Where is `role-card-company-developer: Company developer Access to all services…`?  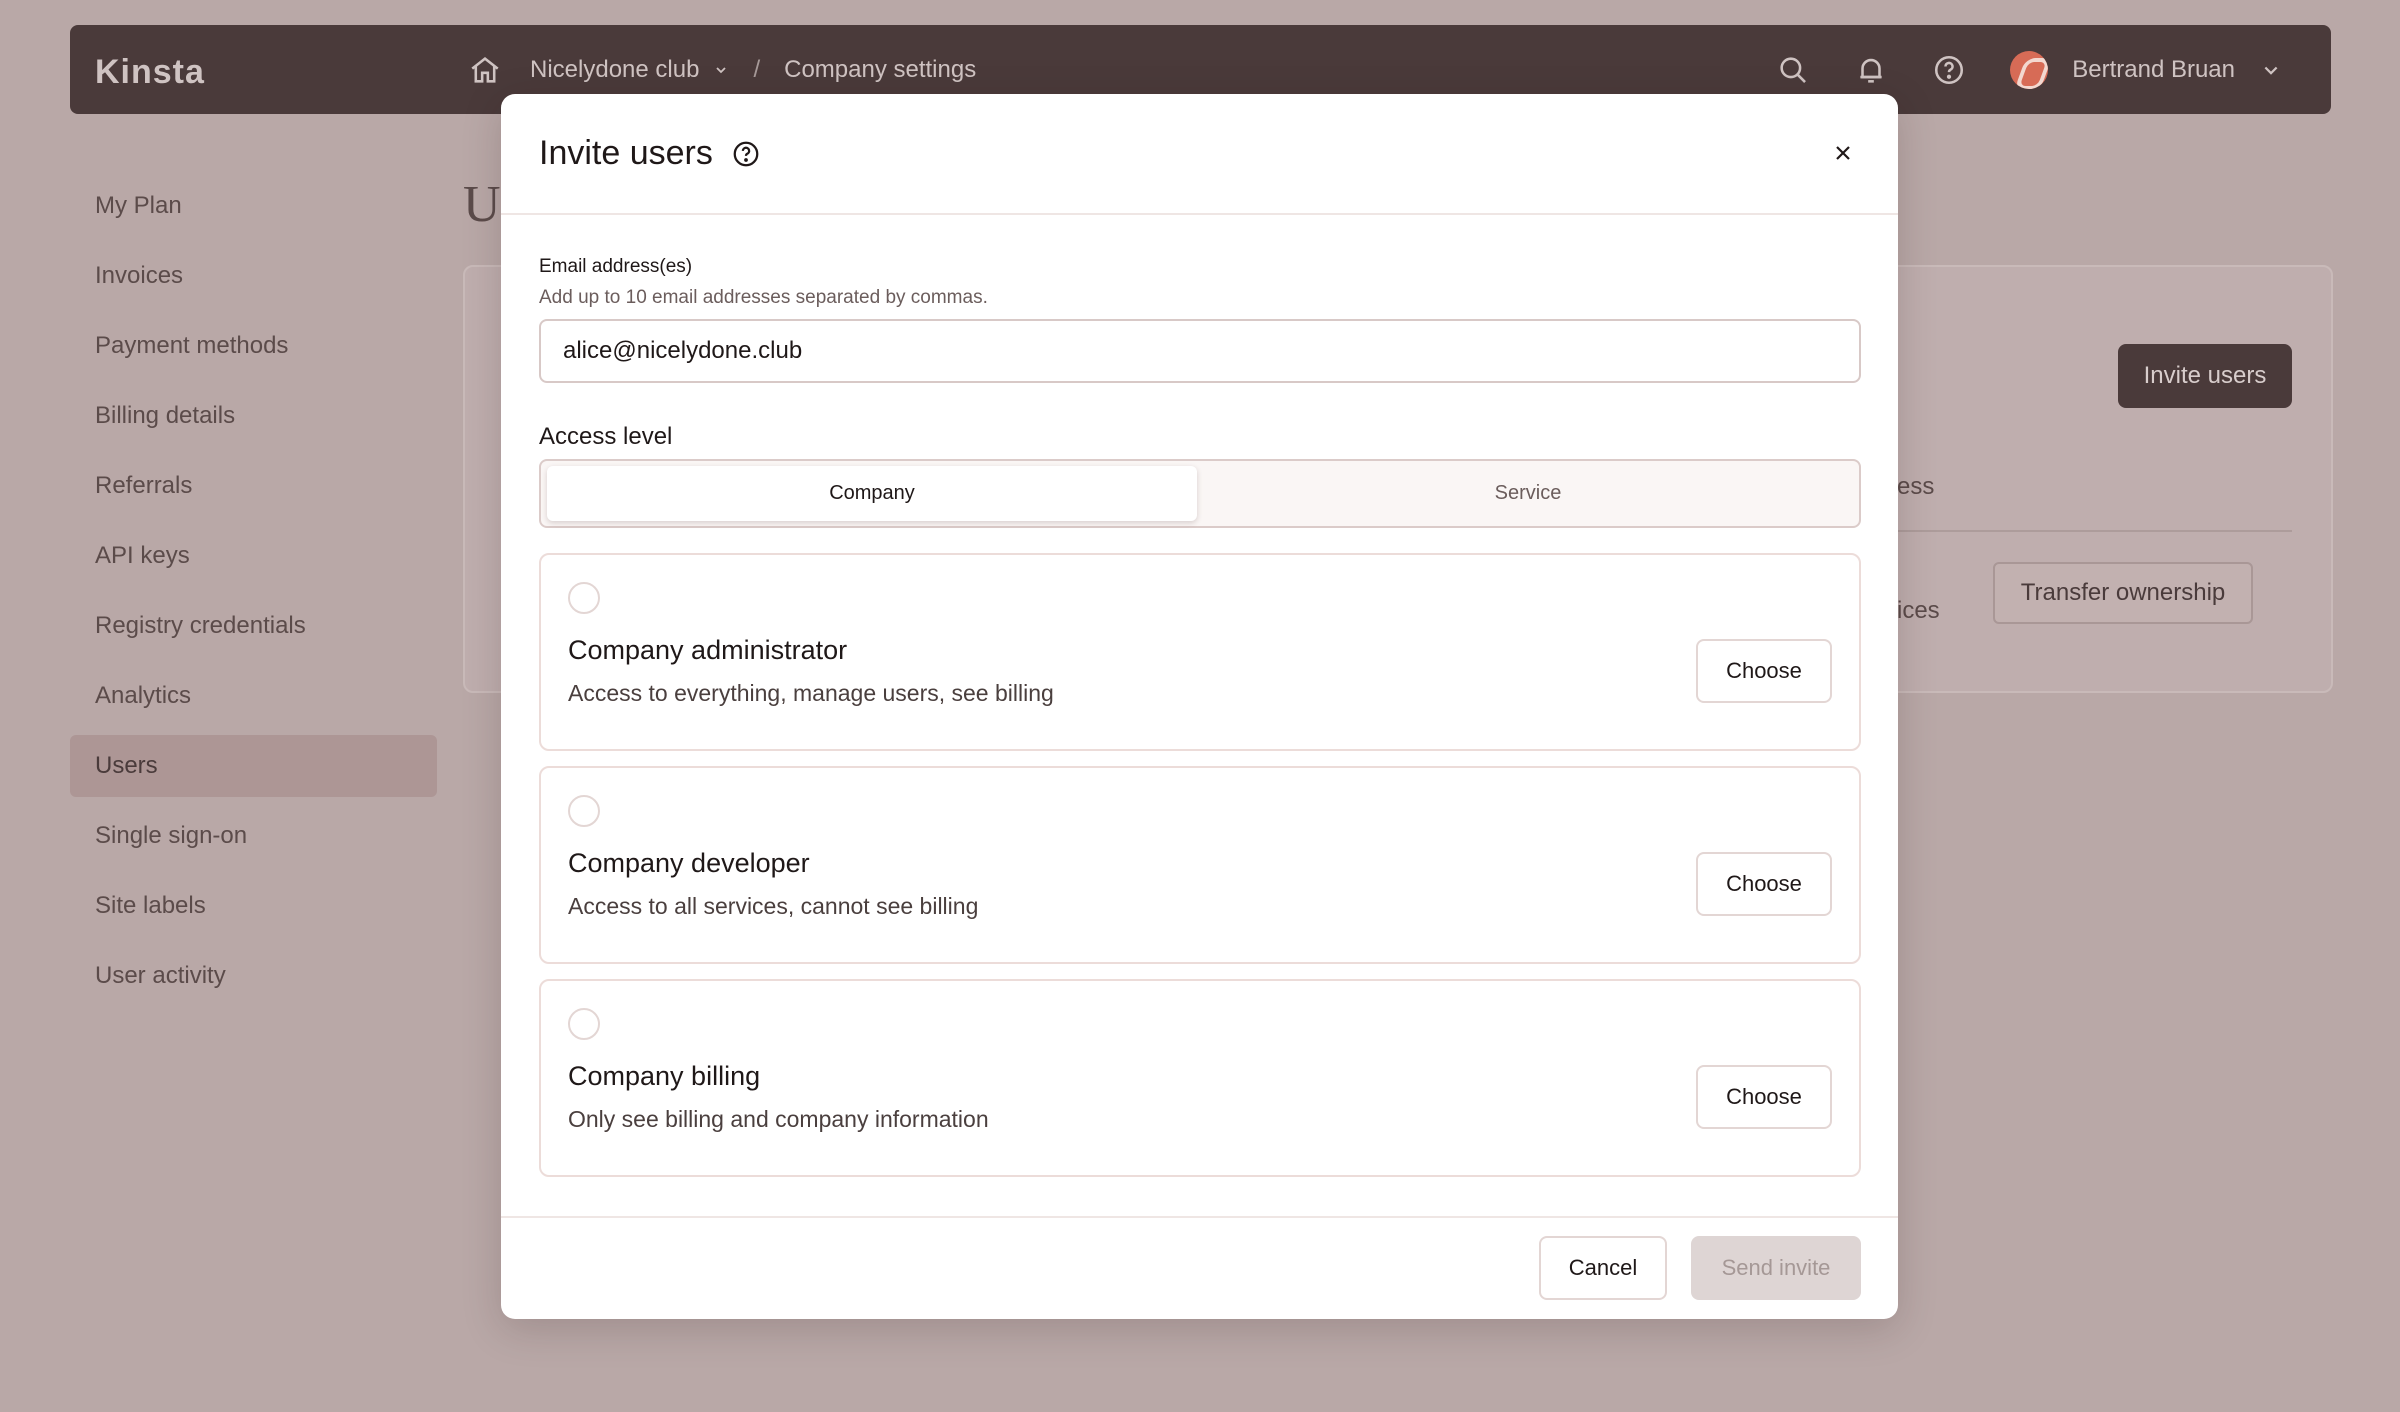
role-card-company-developer: Company developer Access to all services… is located at coordinates (1200, 865).